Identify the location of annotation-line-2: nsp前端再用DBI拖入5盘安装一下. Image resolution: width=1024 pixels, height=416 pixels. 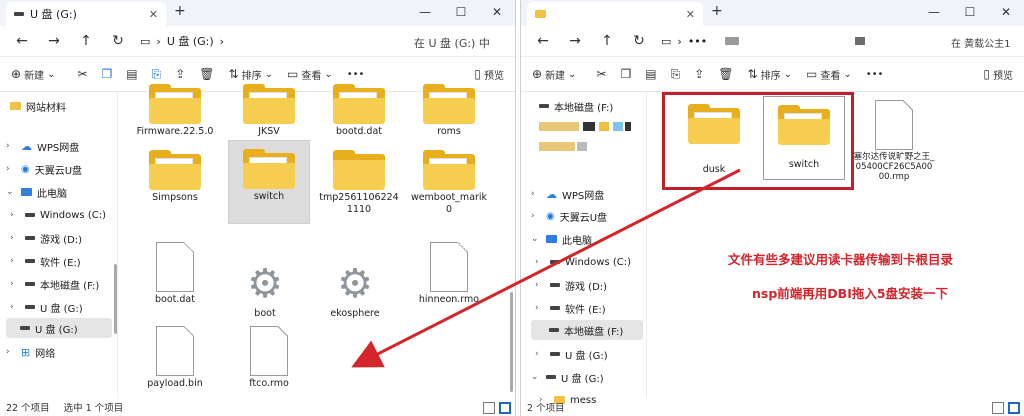
(850, 293).